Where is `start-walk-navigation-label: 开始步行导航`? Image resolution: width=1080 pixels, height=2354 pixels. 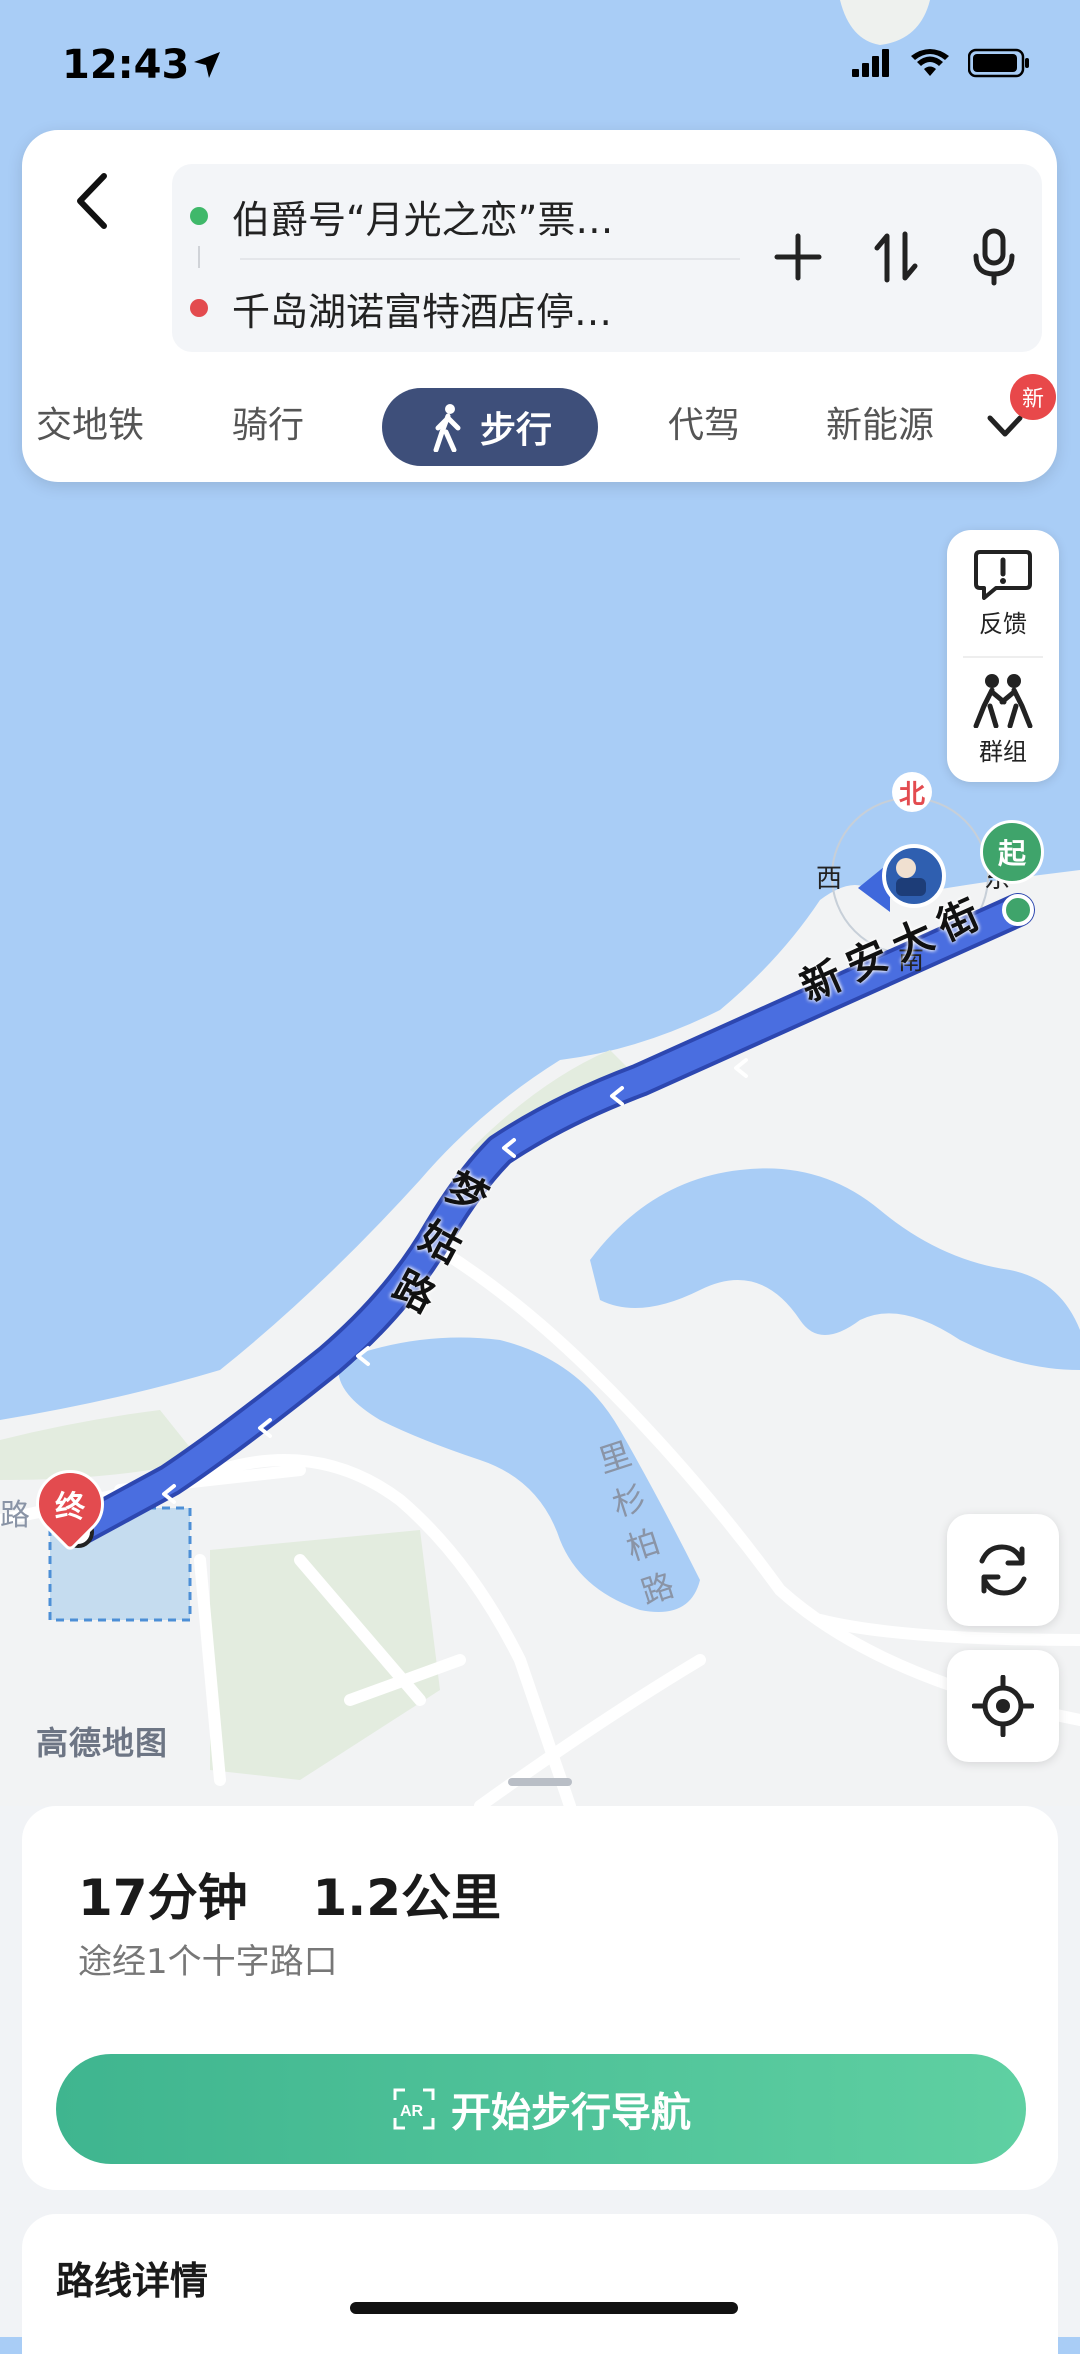 start-walk-navigation-label: 开始步行导航 is located at coordinates (571, 2113).